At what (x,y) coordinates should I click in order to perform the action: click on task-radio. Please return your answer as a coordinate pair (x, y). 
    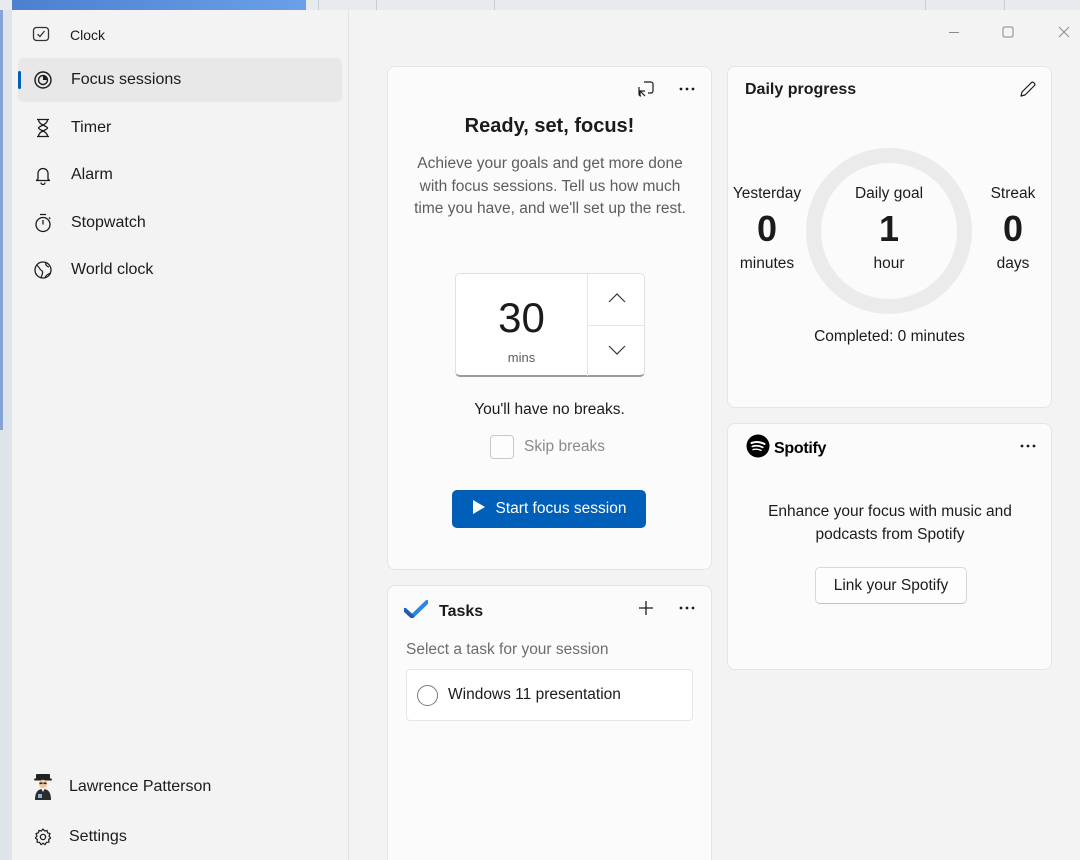
    Looking at the image, I should click on (427, 695).